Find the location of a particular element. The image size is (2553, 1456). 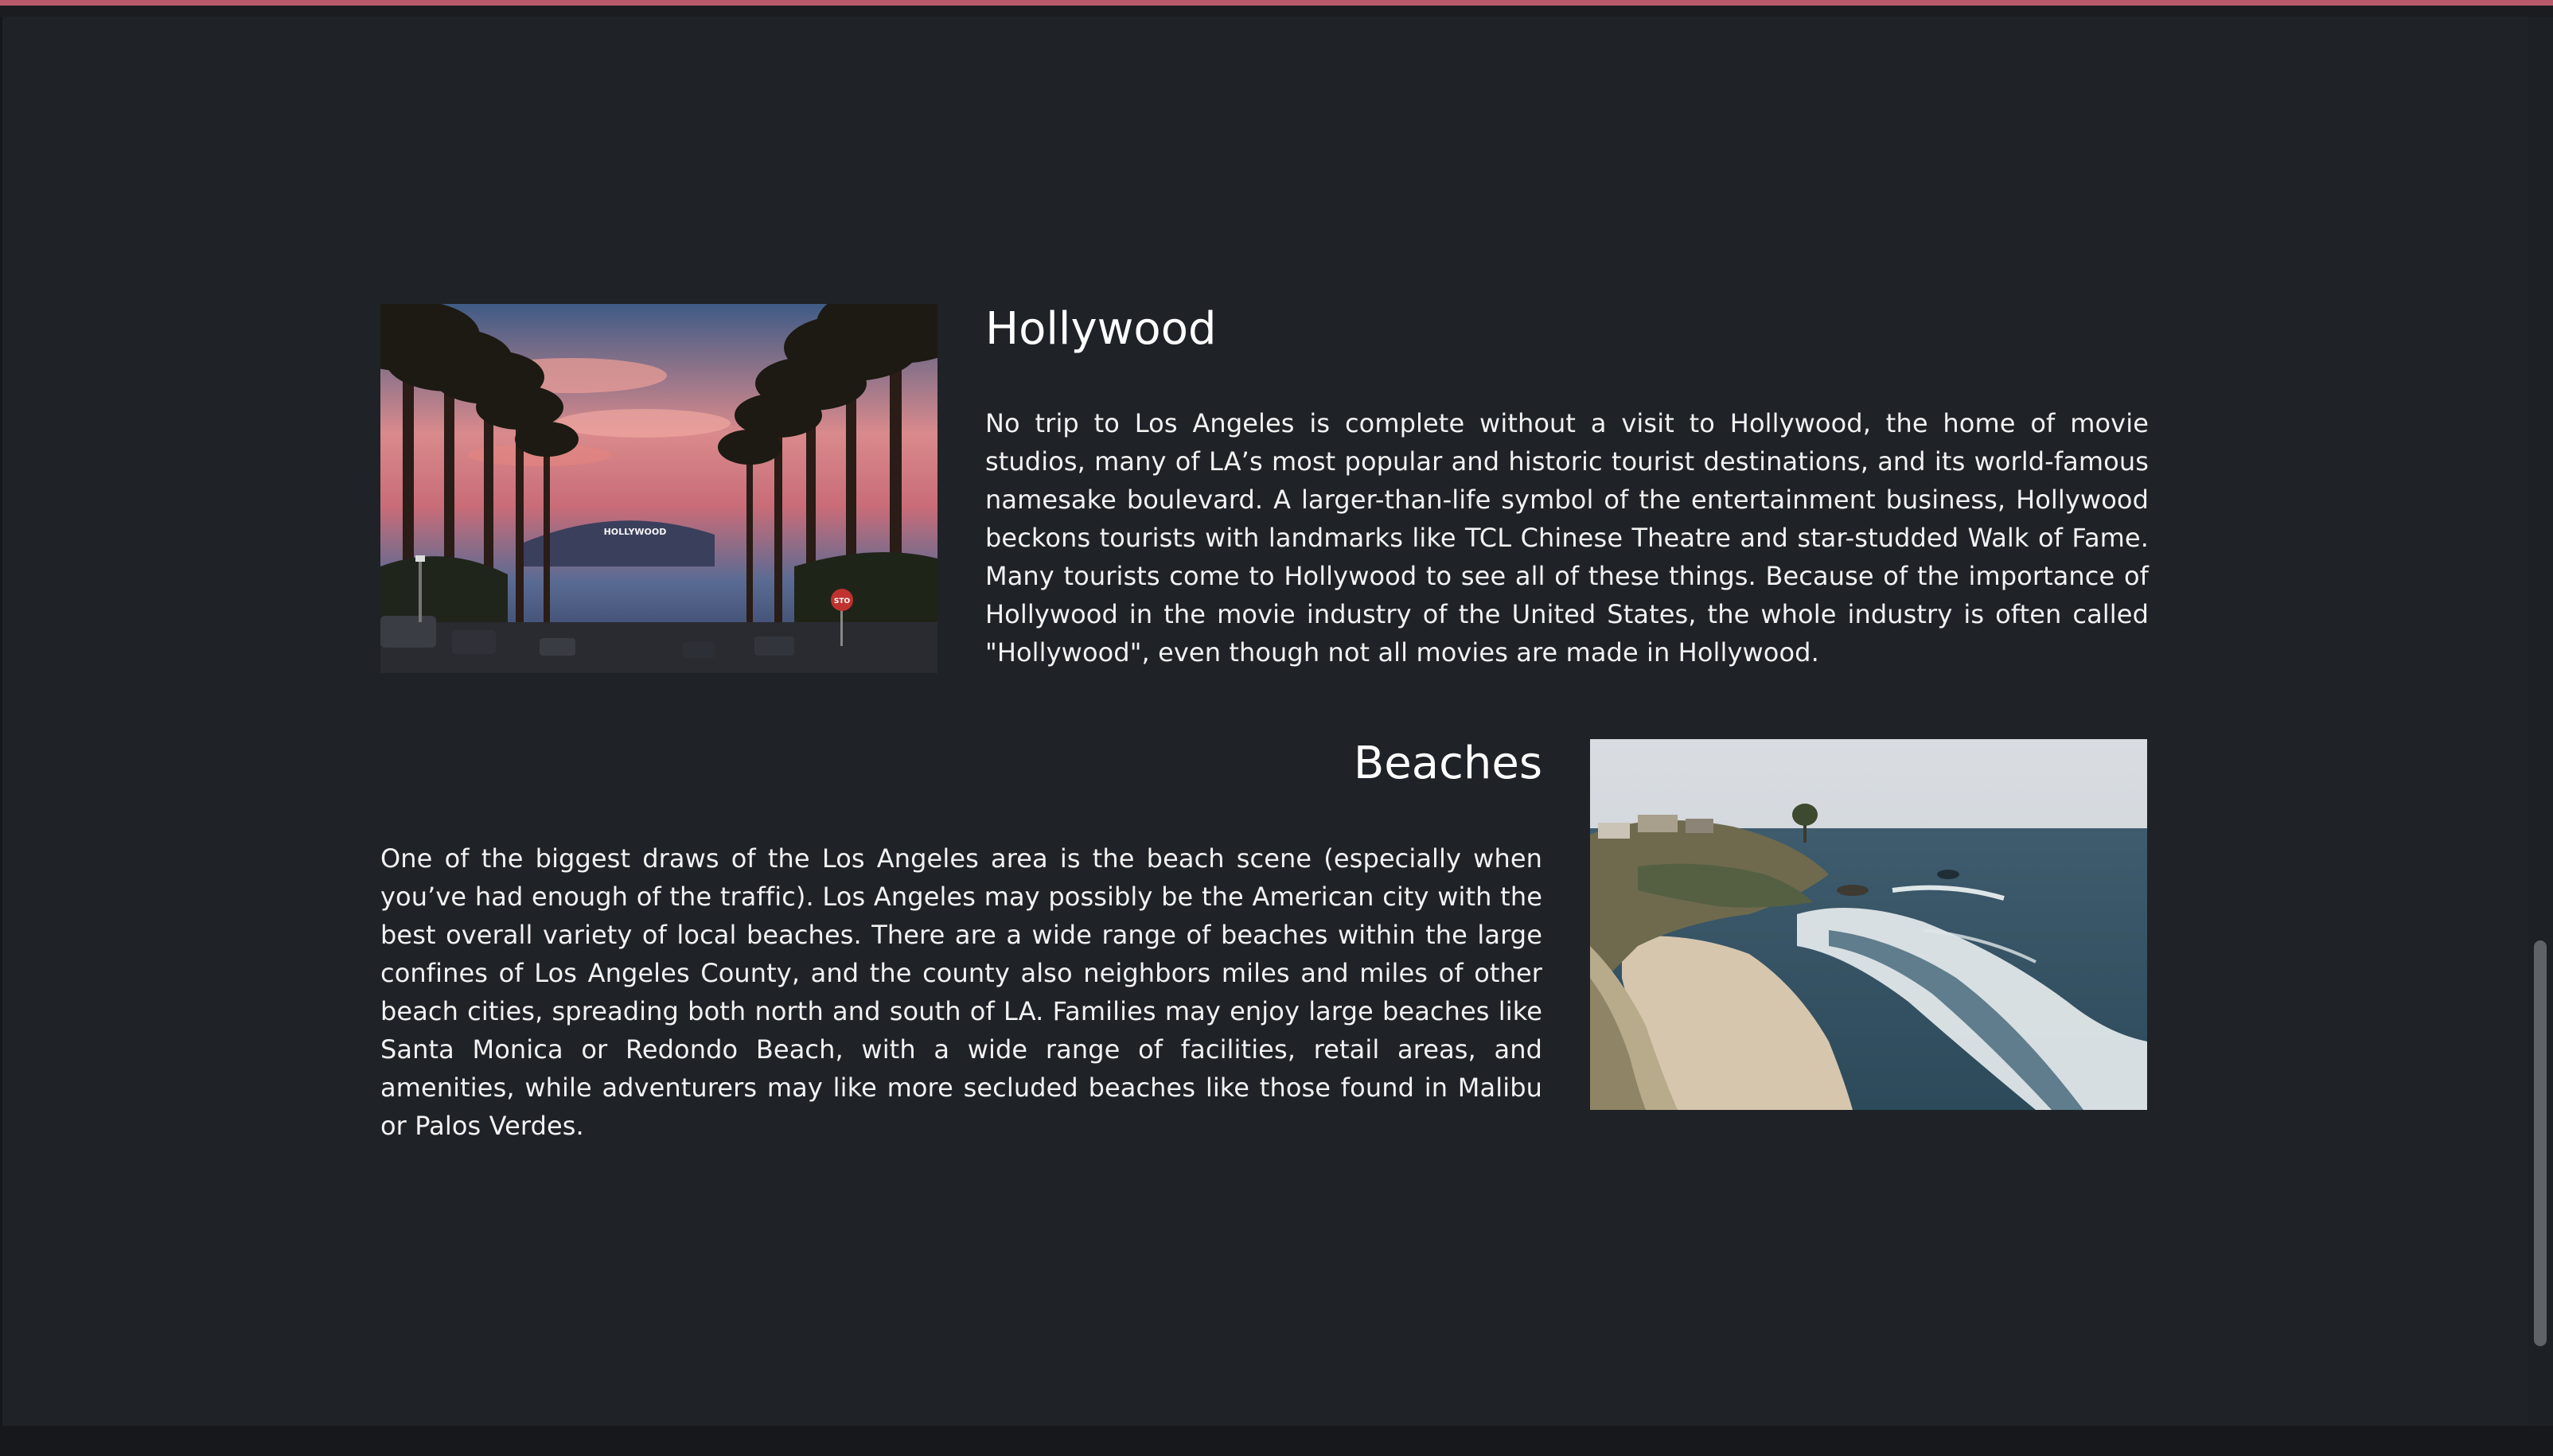

window-edge is located at coordinates (1, 728).